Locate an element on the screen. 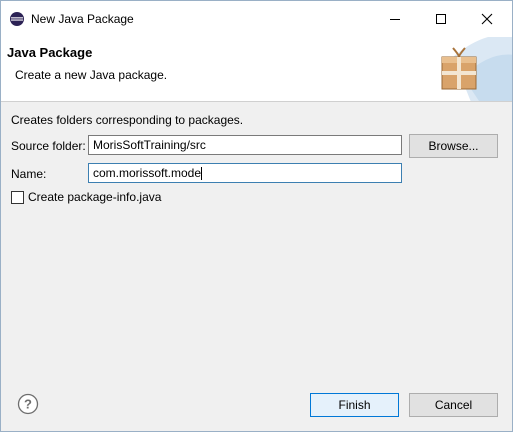  header-description: Create a new Java package. is located at coordinates (91, 75).